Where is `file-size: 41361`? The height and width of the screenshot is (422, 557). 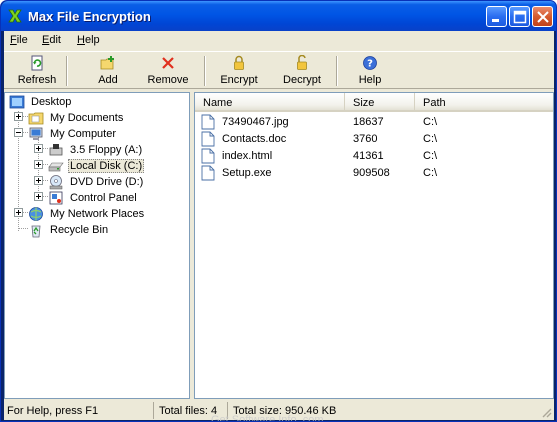
file-size: 41361 is located at coordinates (368, 156).